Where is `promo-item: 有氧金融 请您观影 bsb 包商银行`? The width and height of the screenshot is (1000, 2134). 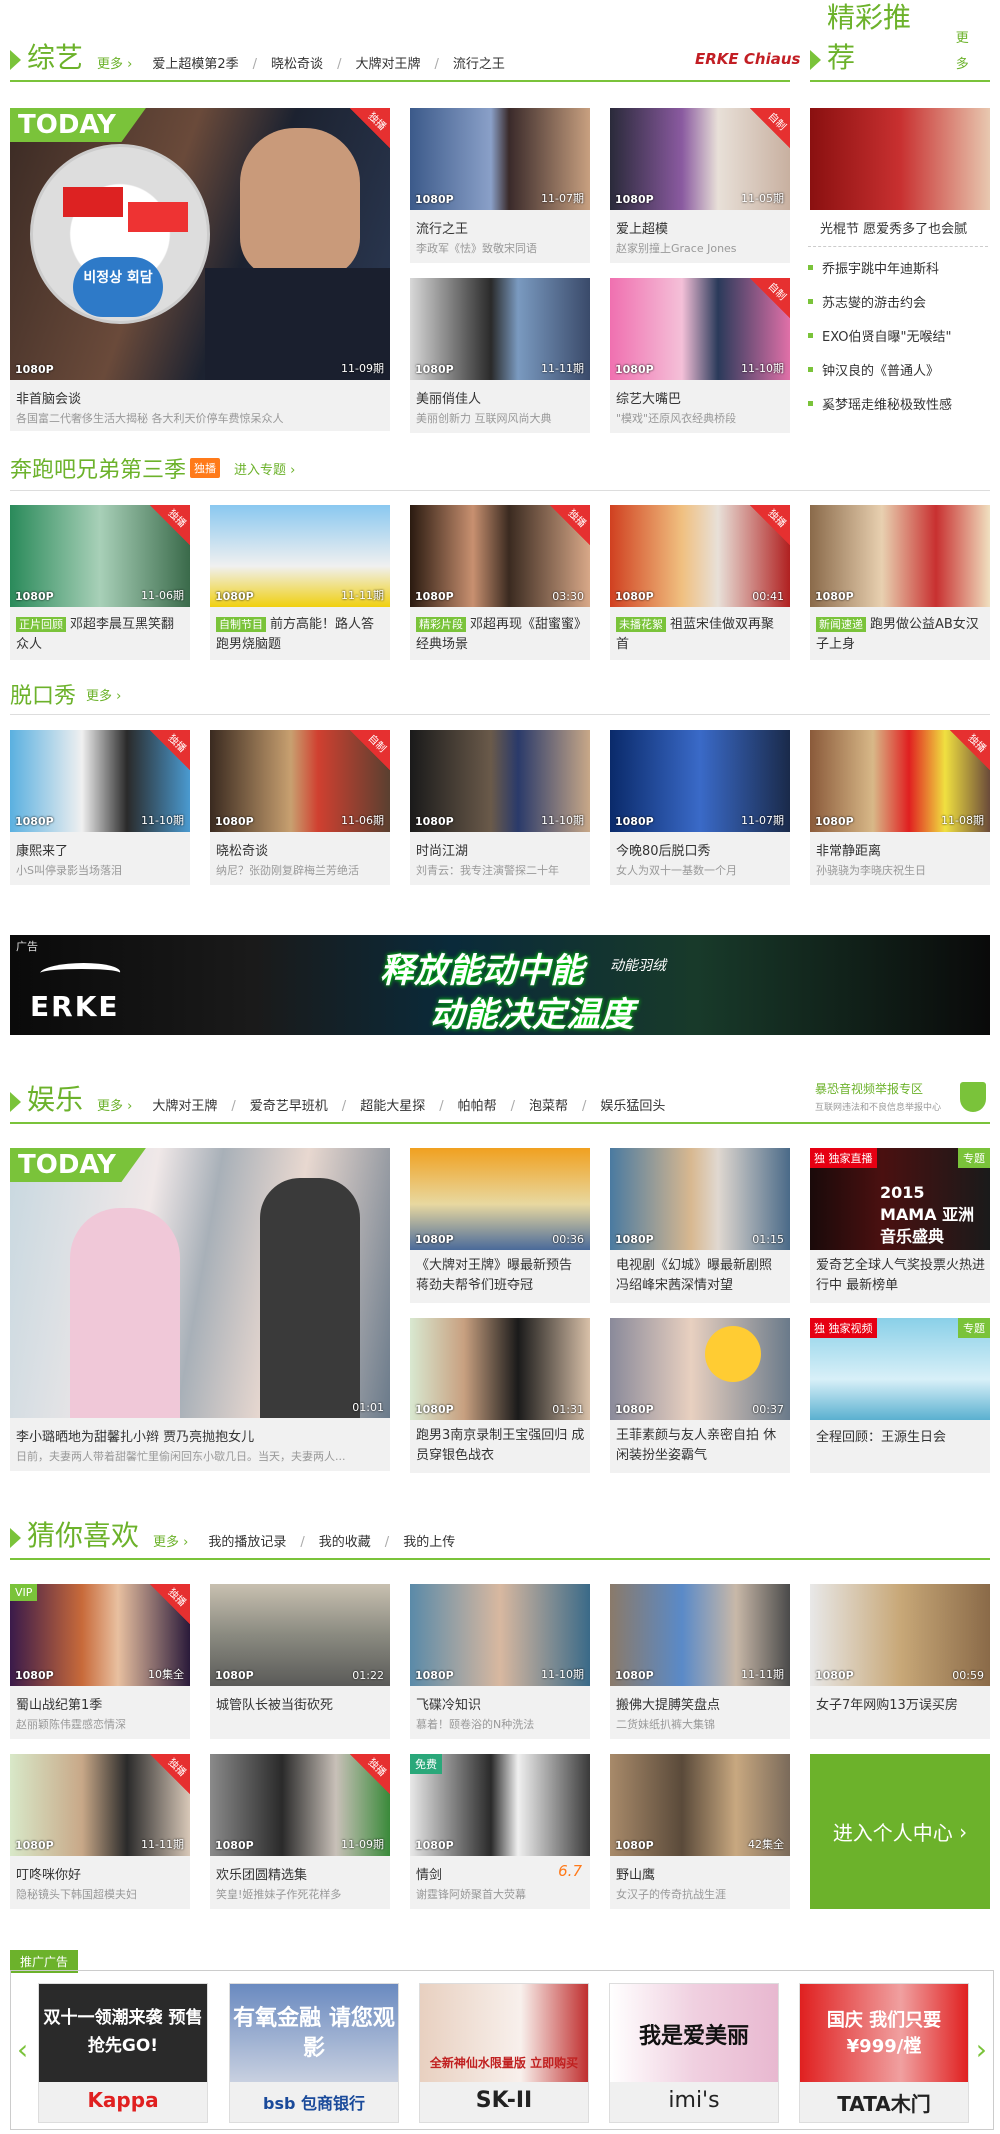
promo-item: 有氧金融 请您观影 bsb 包商银行 is located at coordinates (314, 2053).